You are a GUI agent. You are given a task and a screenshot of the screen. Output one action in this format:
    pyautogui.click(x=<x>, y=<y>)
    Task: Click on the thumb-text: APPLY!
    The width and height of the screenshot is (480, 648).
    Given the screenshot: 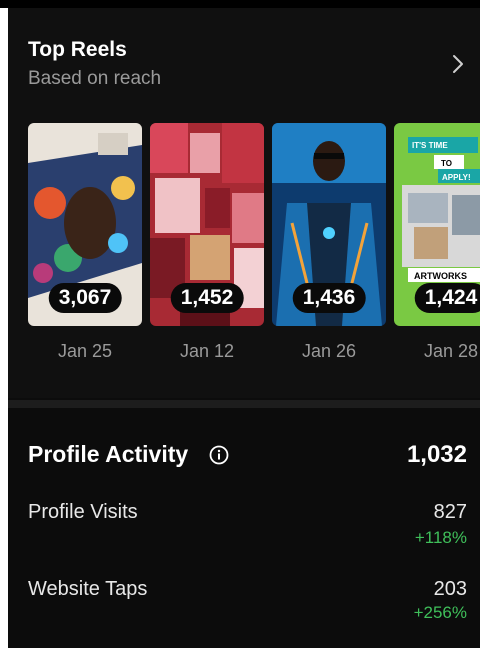 What is the action you would take?
    pyautogui.click(x=456, y=177)
    